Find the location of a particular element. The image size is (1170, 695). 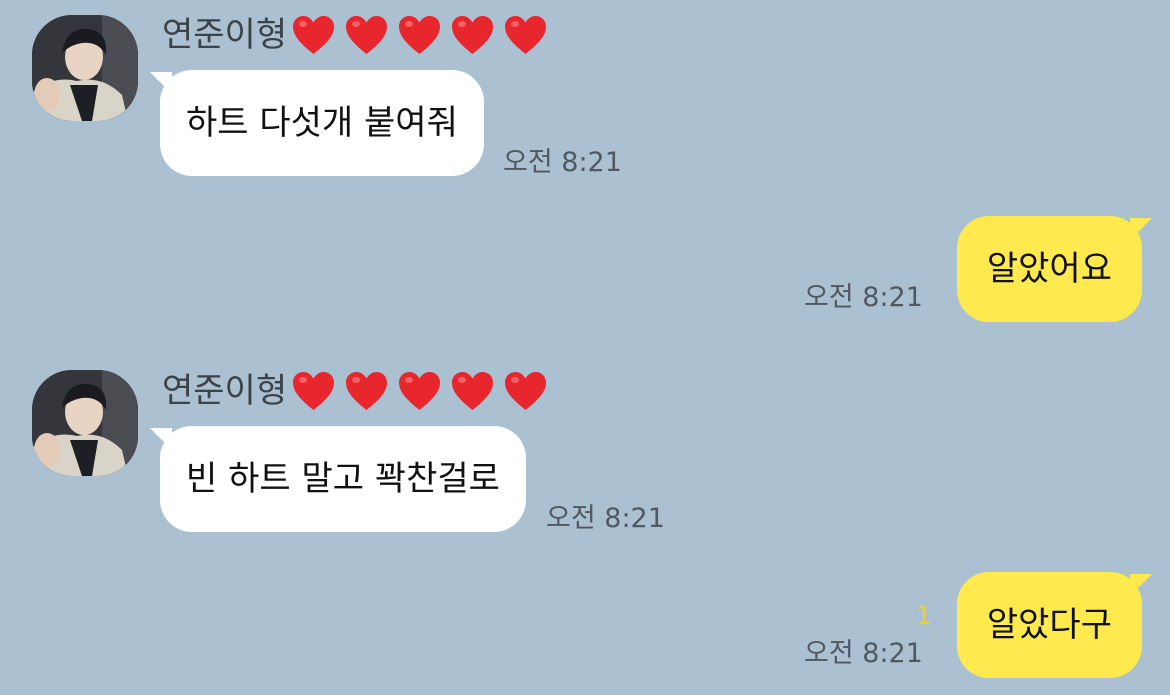

message-text: 빈 하트 말고 꽉찬걸로 is located at coordinates (343, 479).